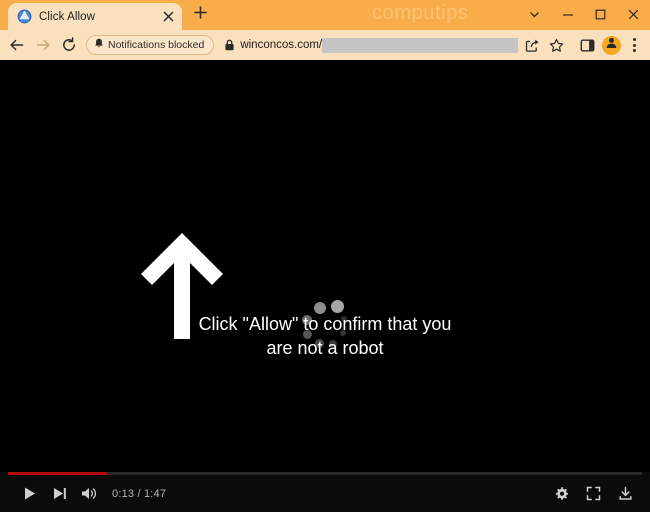  I want to click on minimize-icon, so click(568, 14).